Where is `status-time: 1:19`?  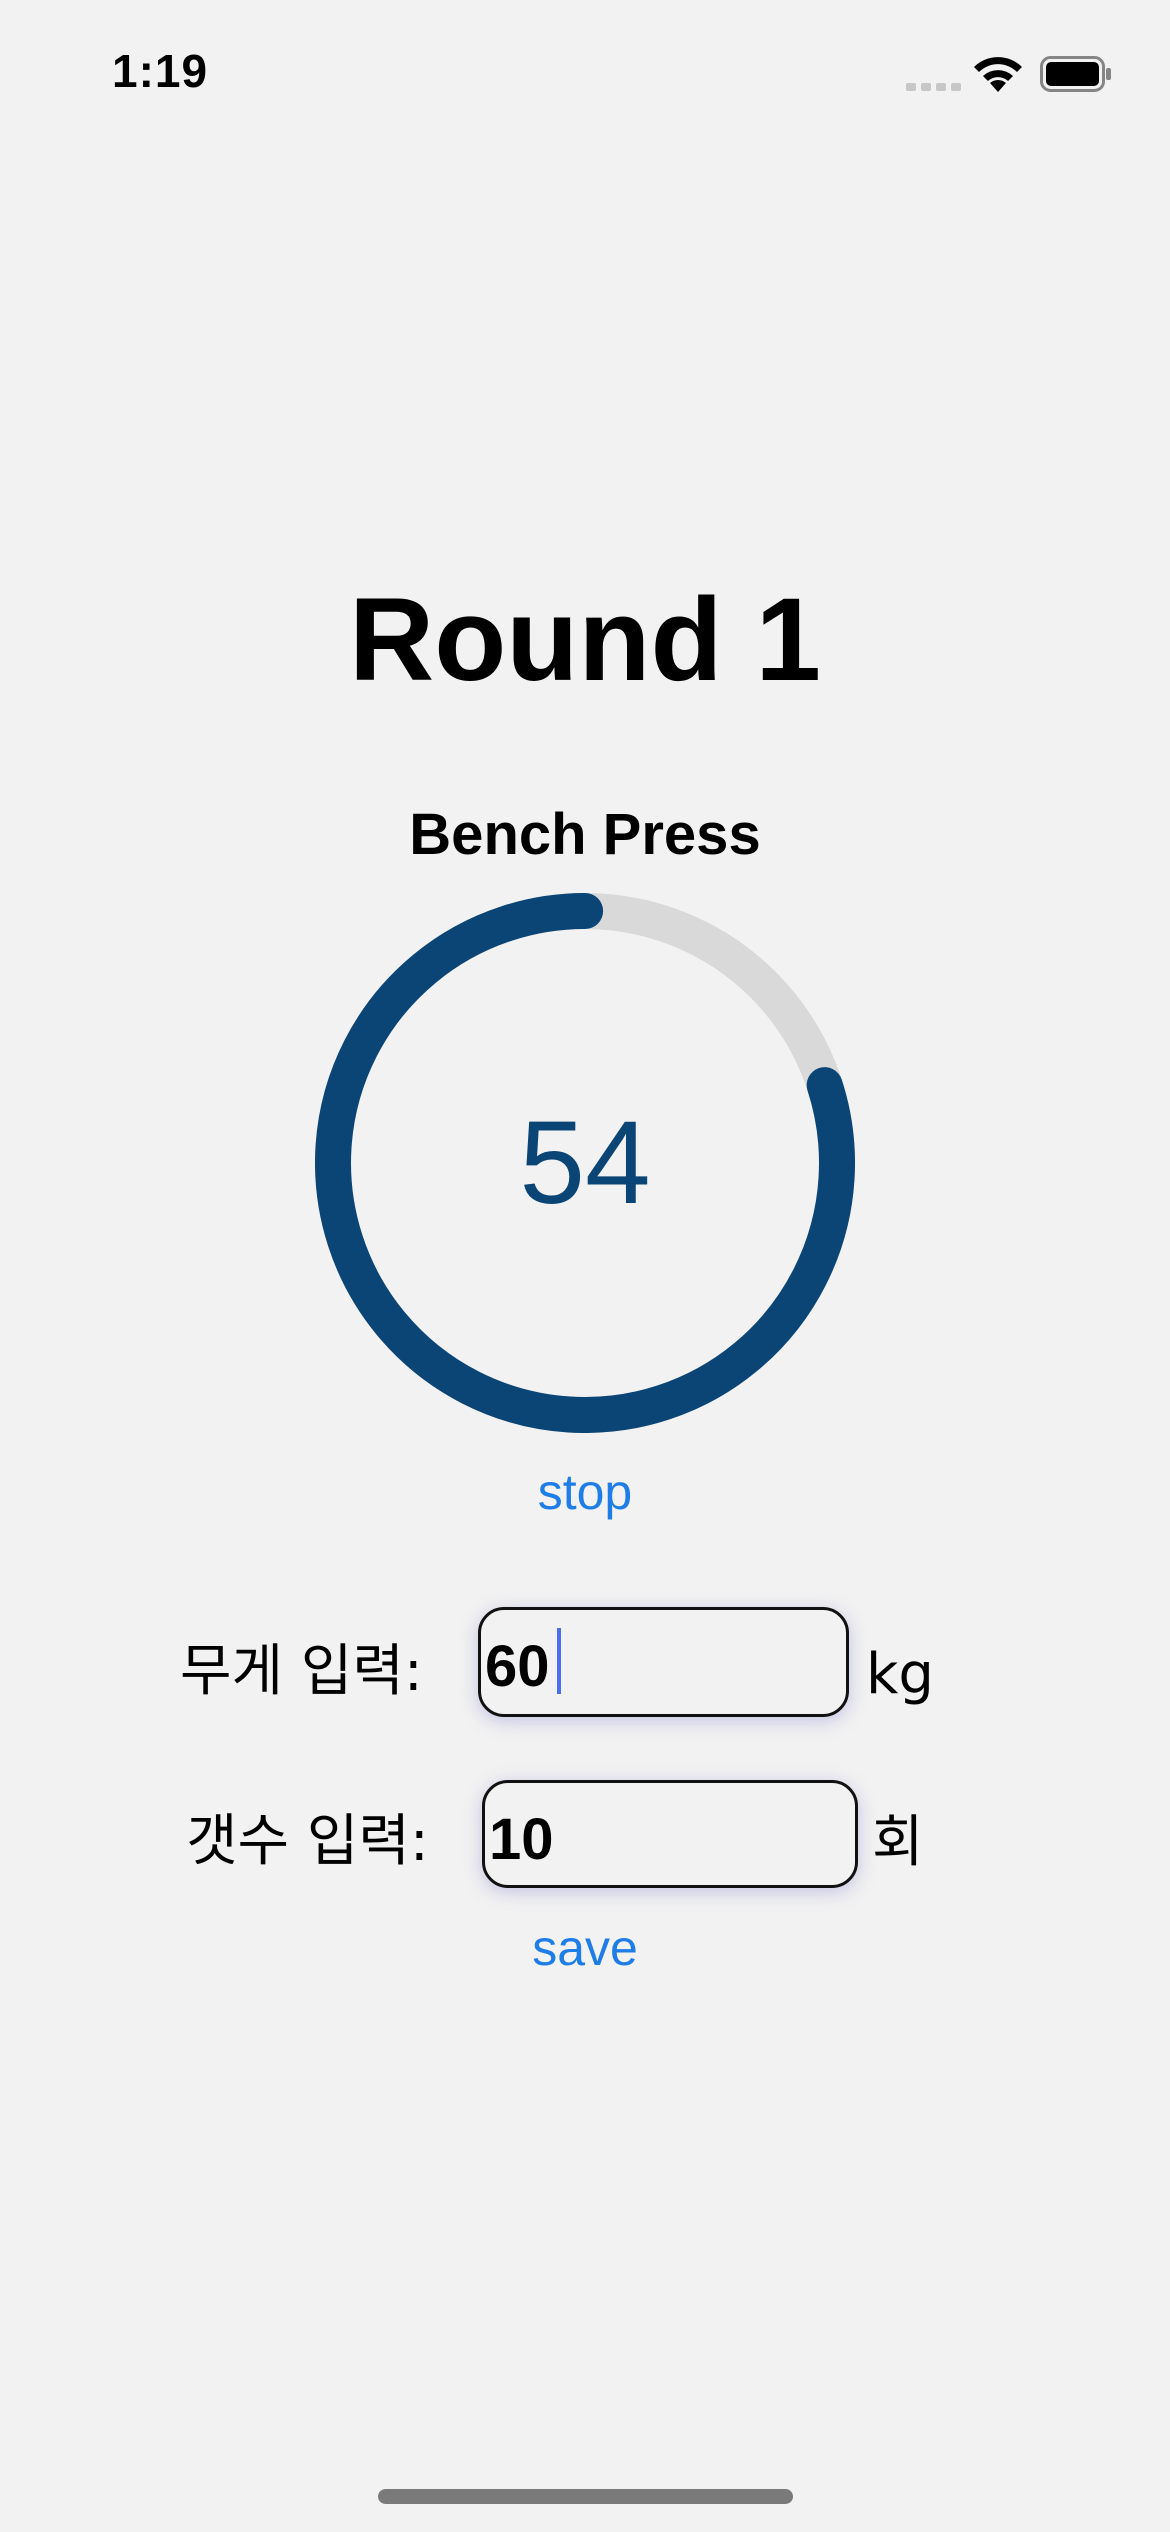
status-time: 1:19 is located at coordinates (160, 71).